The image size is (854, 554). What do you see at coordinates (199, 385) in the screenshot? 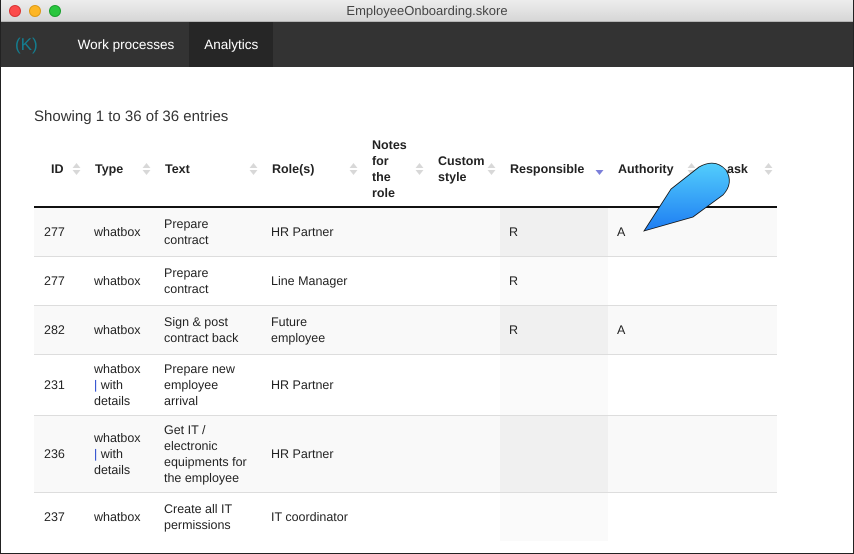
I see `table-cell: Prepare new employee arrival` at bounding box center [199, 385].